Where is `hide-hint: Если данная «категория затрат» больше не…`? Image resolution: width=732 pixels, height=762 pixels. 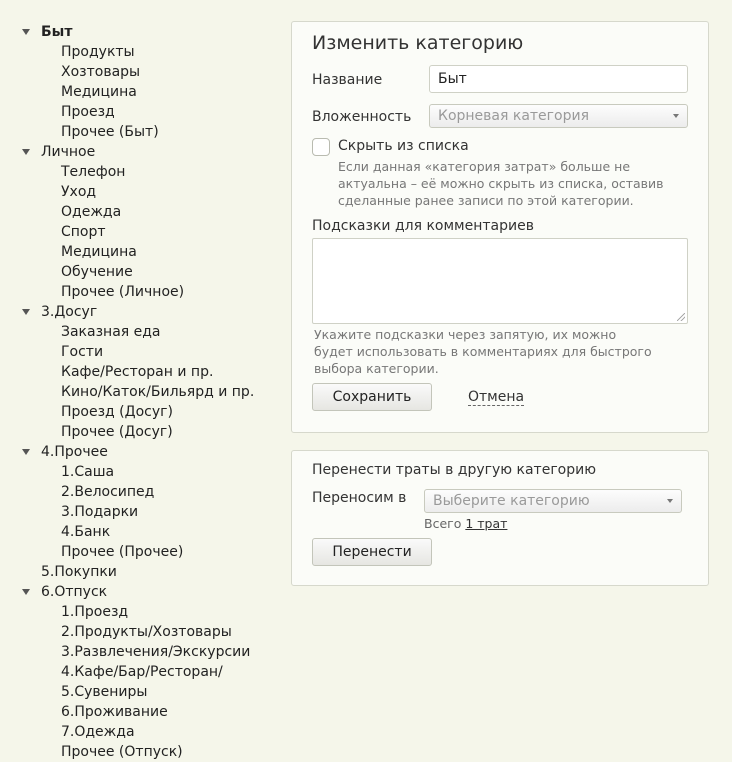 hide-hint: Если данная «категория затрат» больше не… is located at coordinates (501, 183).